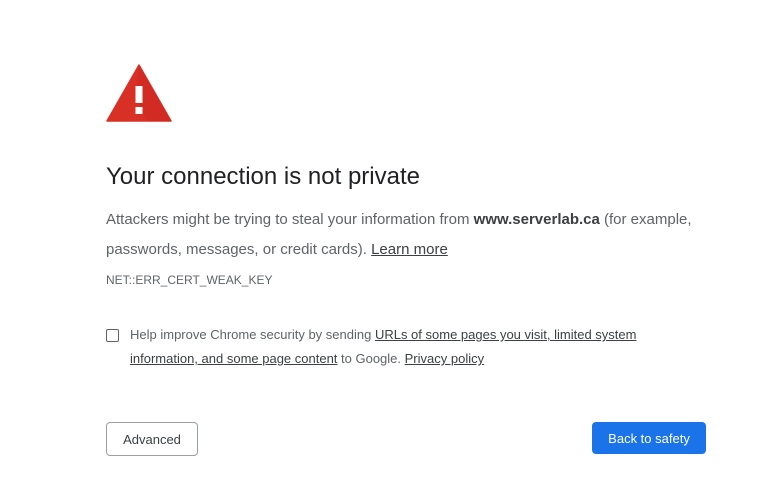 Image resolution: width=781 pixels, height=492 pixels. What do you see at coordinates (371, 358) in the screenshot?
I see `optin-text-middle: to Google.` at bounding box center [371, 358].